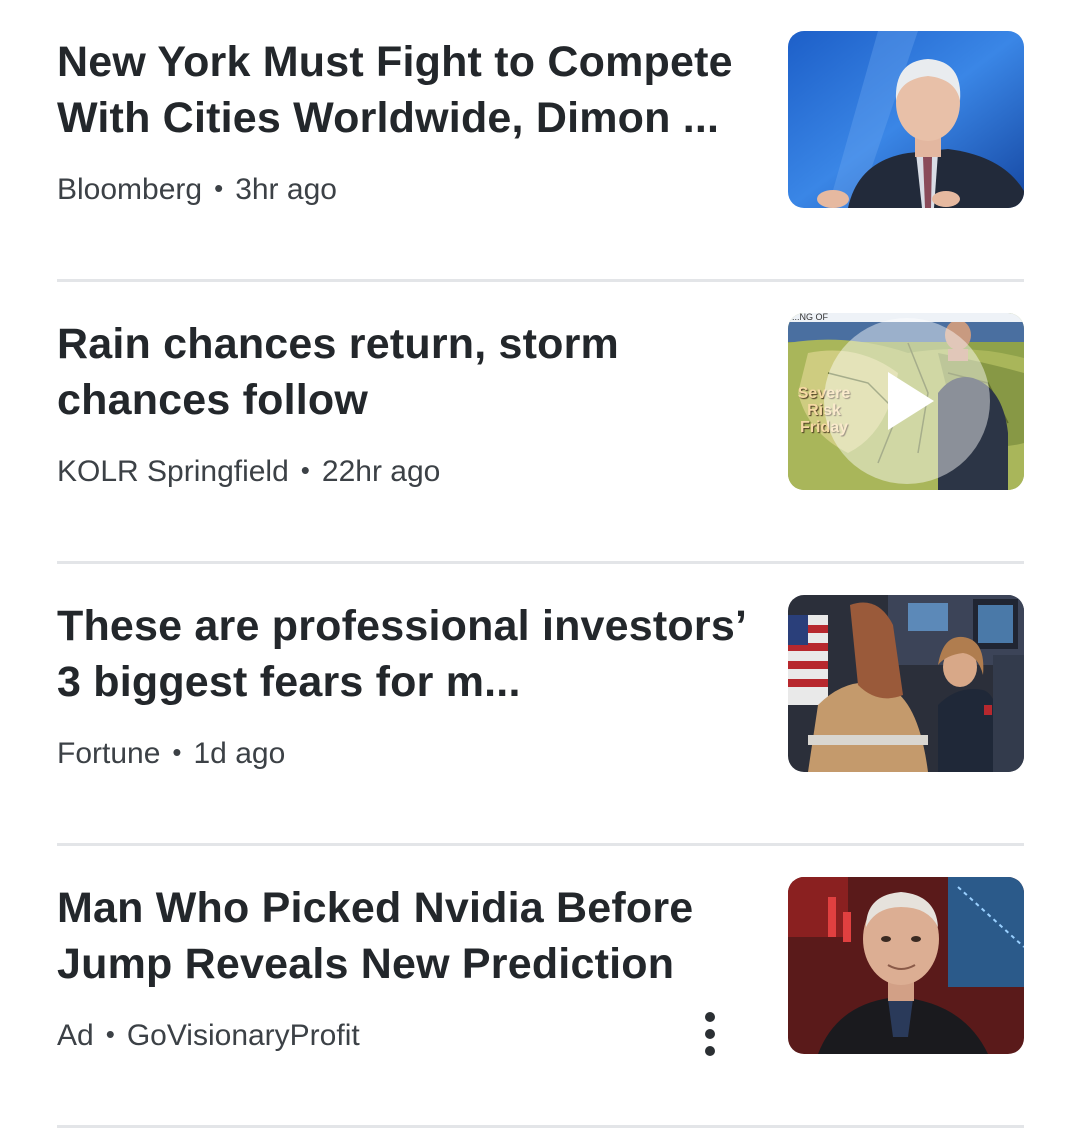 The image size is (1080, 1128). Describe the element at coordinates (75, 1035) in the screenshot. I see `ad-label: Ad` at that location.